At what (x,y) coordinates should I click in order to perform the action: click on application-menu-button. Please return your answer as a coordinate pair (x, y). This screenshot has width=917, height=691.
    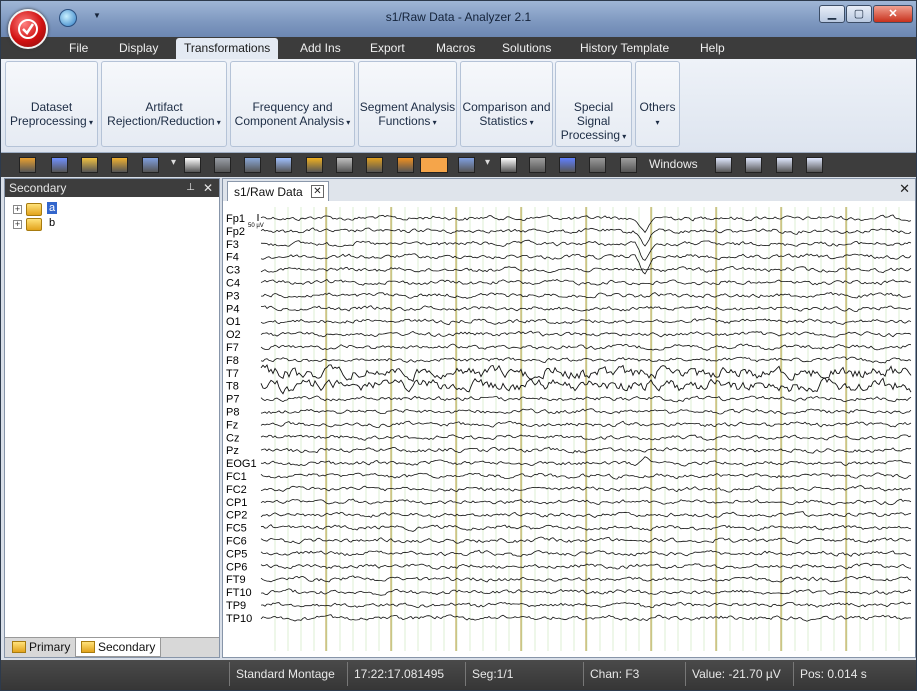
    Looking at the image, I should click on (28, 29).